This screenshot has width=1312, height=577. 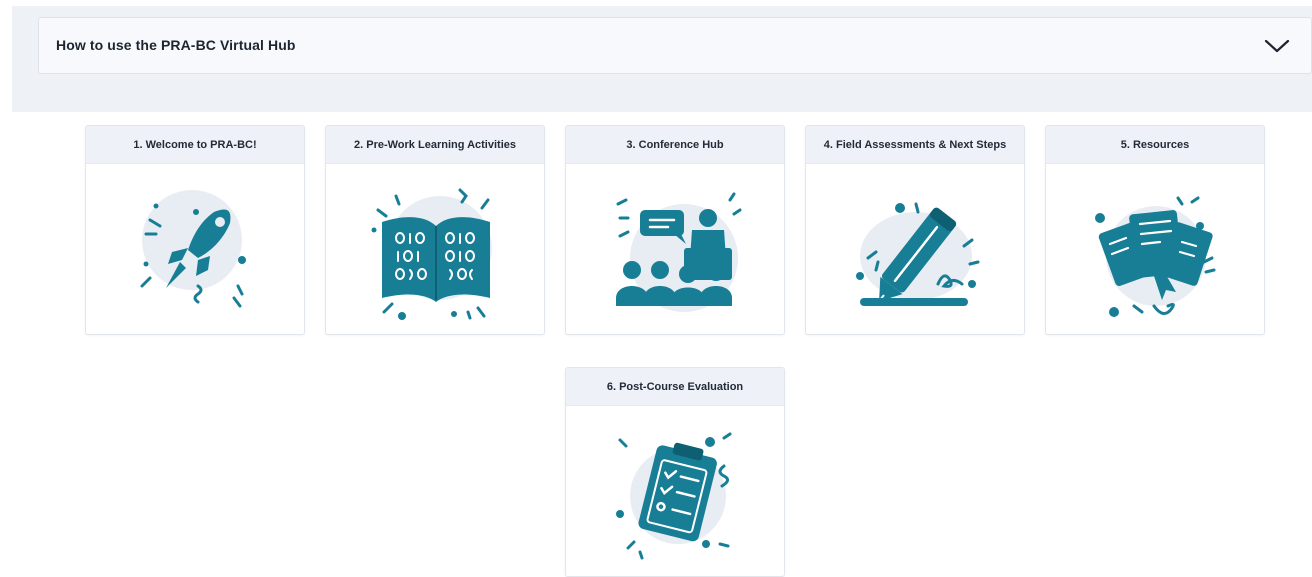 I want to click on tile-title: 6. Post-Course Evaluation, so click(x=675, y=387).